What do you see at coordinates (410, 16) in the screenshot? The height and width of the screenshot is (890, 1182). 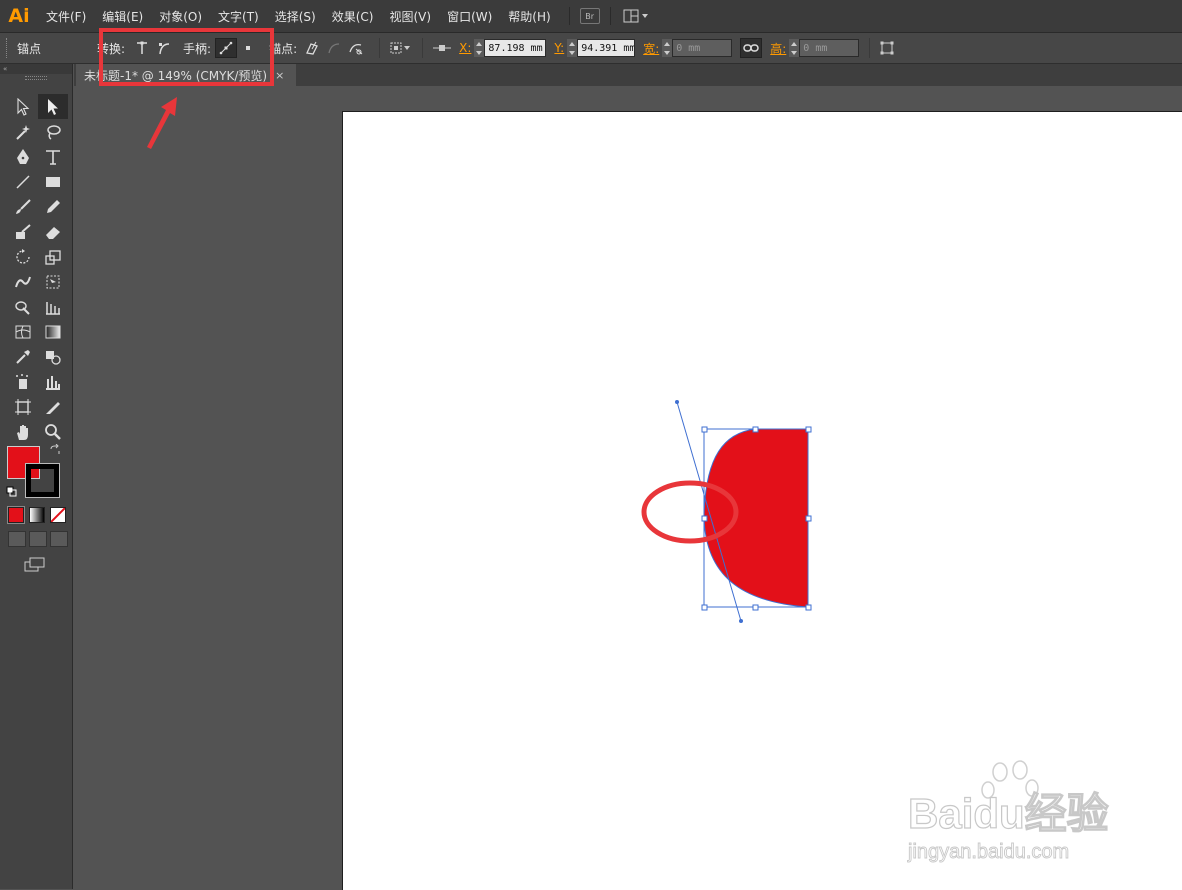 I see `menu-view: 视图(V)` at bounding box center [410, 16].